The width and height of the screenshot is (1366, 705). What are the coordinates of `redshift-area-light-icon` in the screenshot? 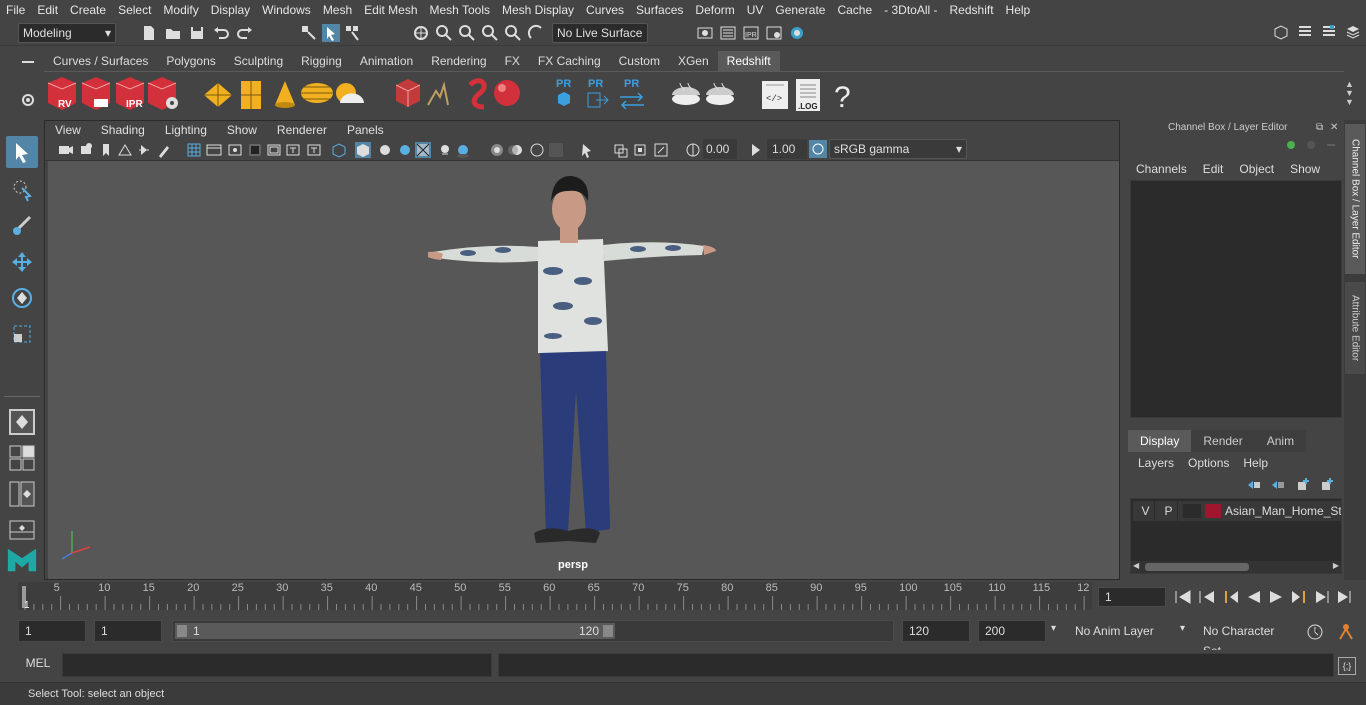 It's located at (218, 95).